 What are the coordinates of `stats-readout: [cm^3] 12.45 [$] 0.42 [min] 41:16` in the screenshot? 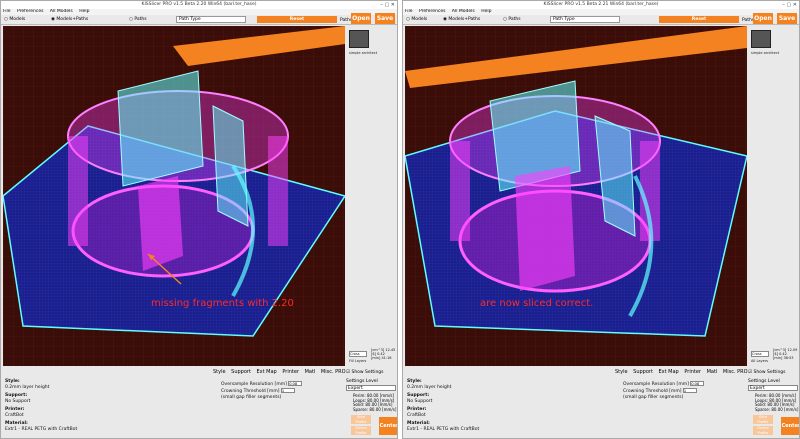 It's located at (383, 354).